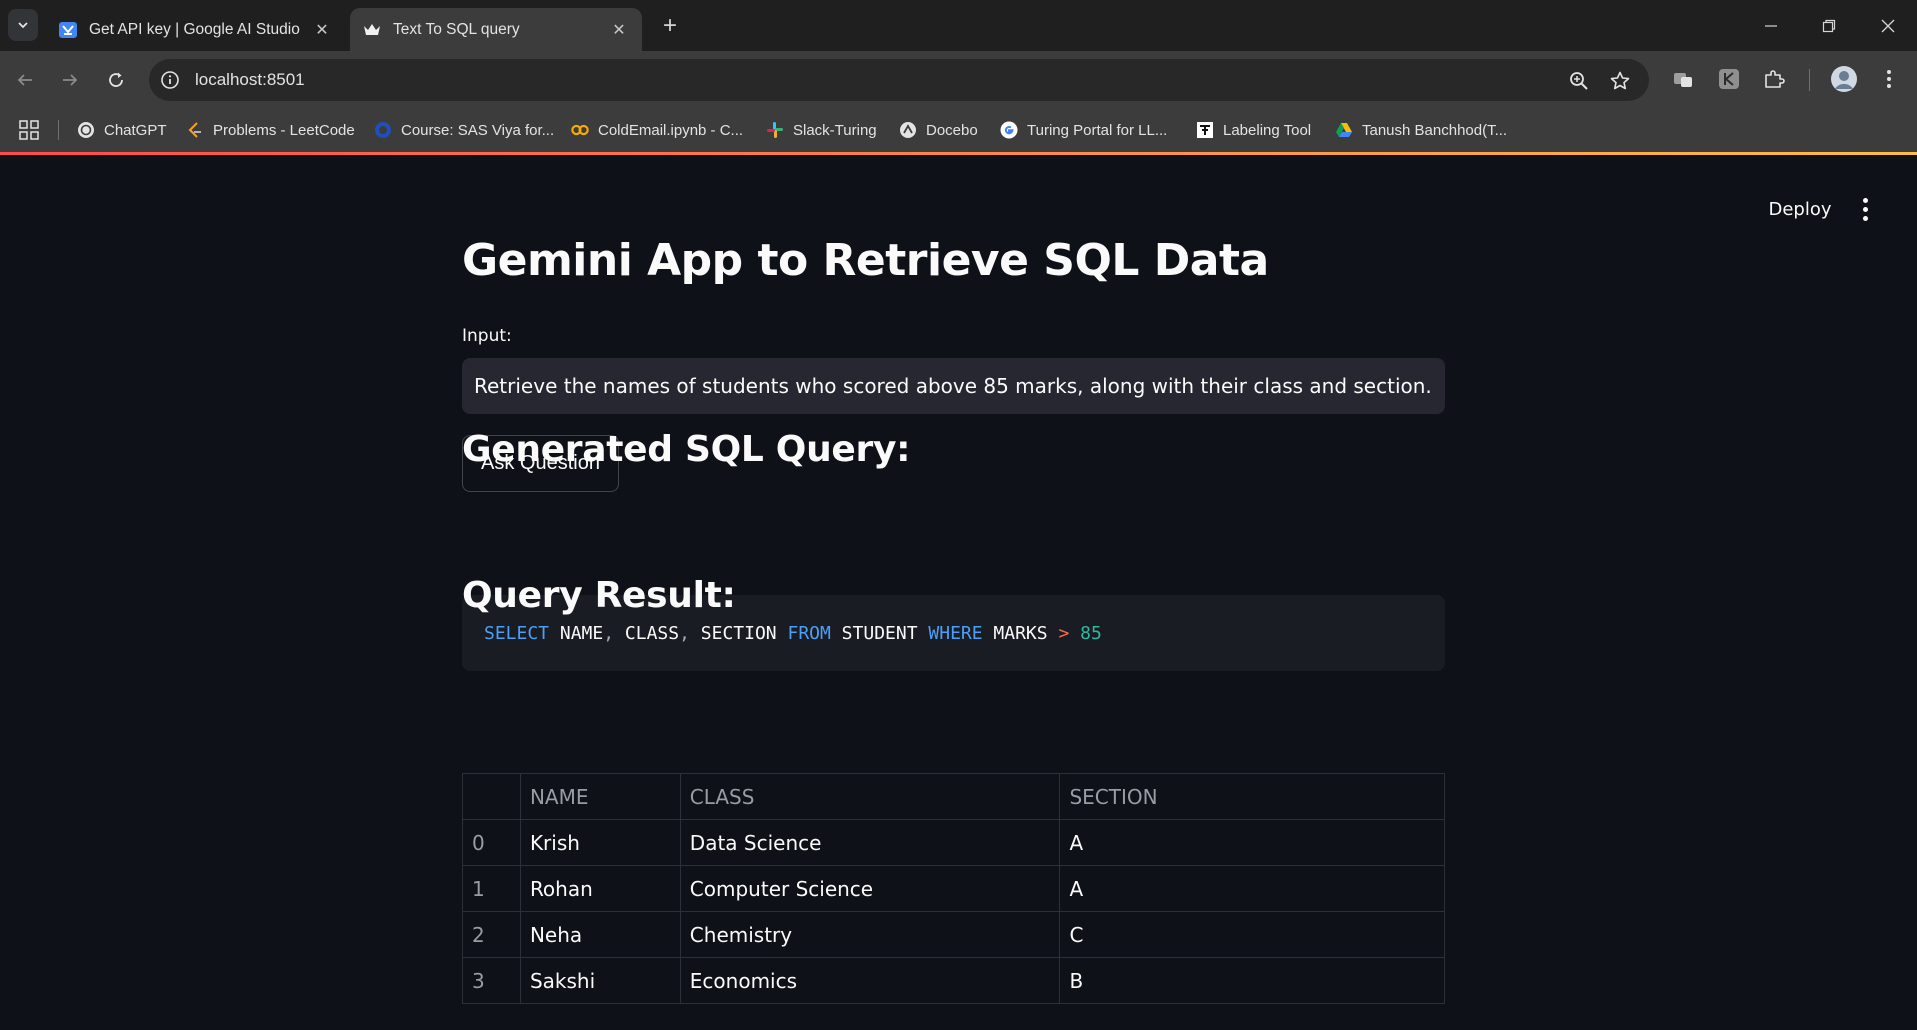  What do you see at coordinates (250, 79) in the screenshot?
I see `url-text: localhost:8501` at bounding box center [250, 79].